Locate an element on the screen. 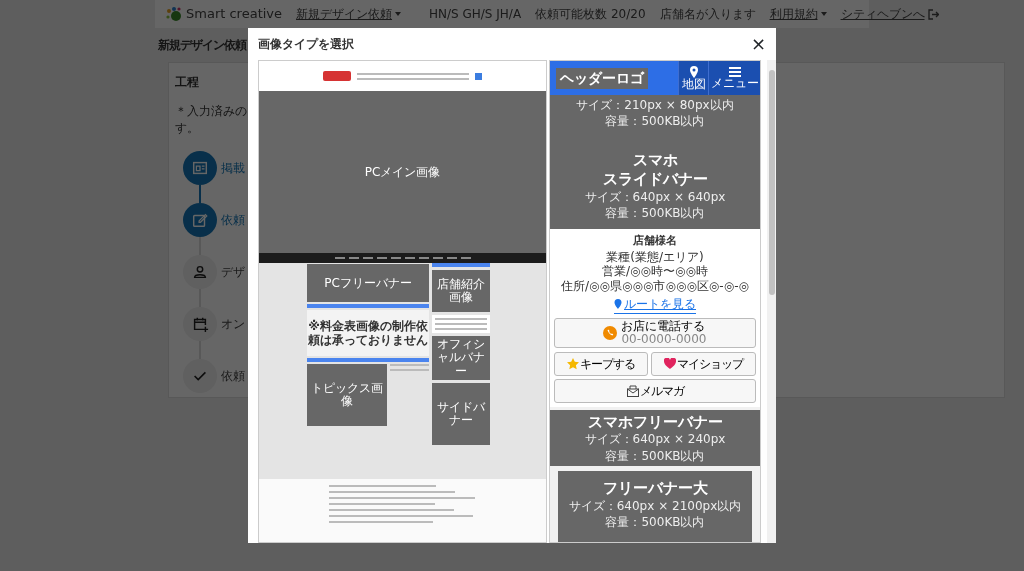  size-text: サイズ：640px × 2100px以内 is located at coordinates (655, 506).